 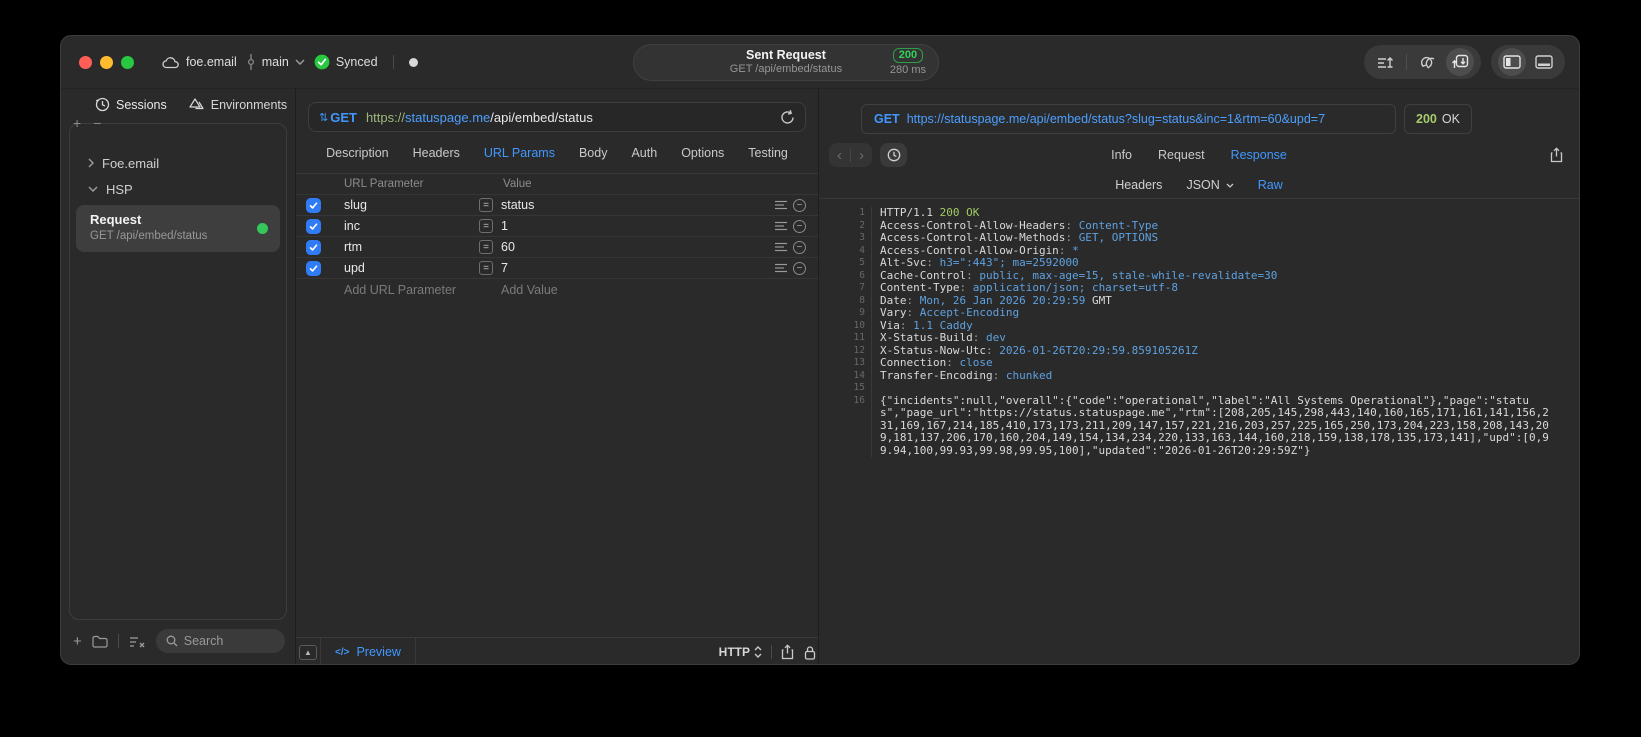 I want to click on params-header-row: URL Parameter Value, so click(x=557, y=184).